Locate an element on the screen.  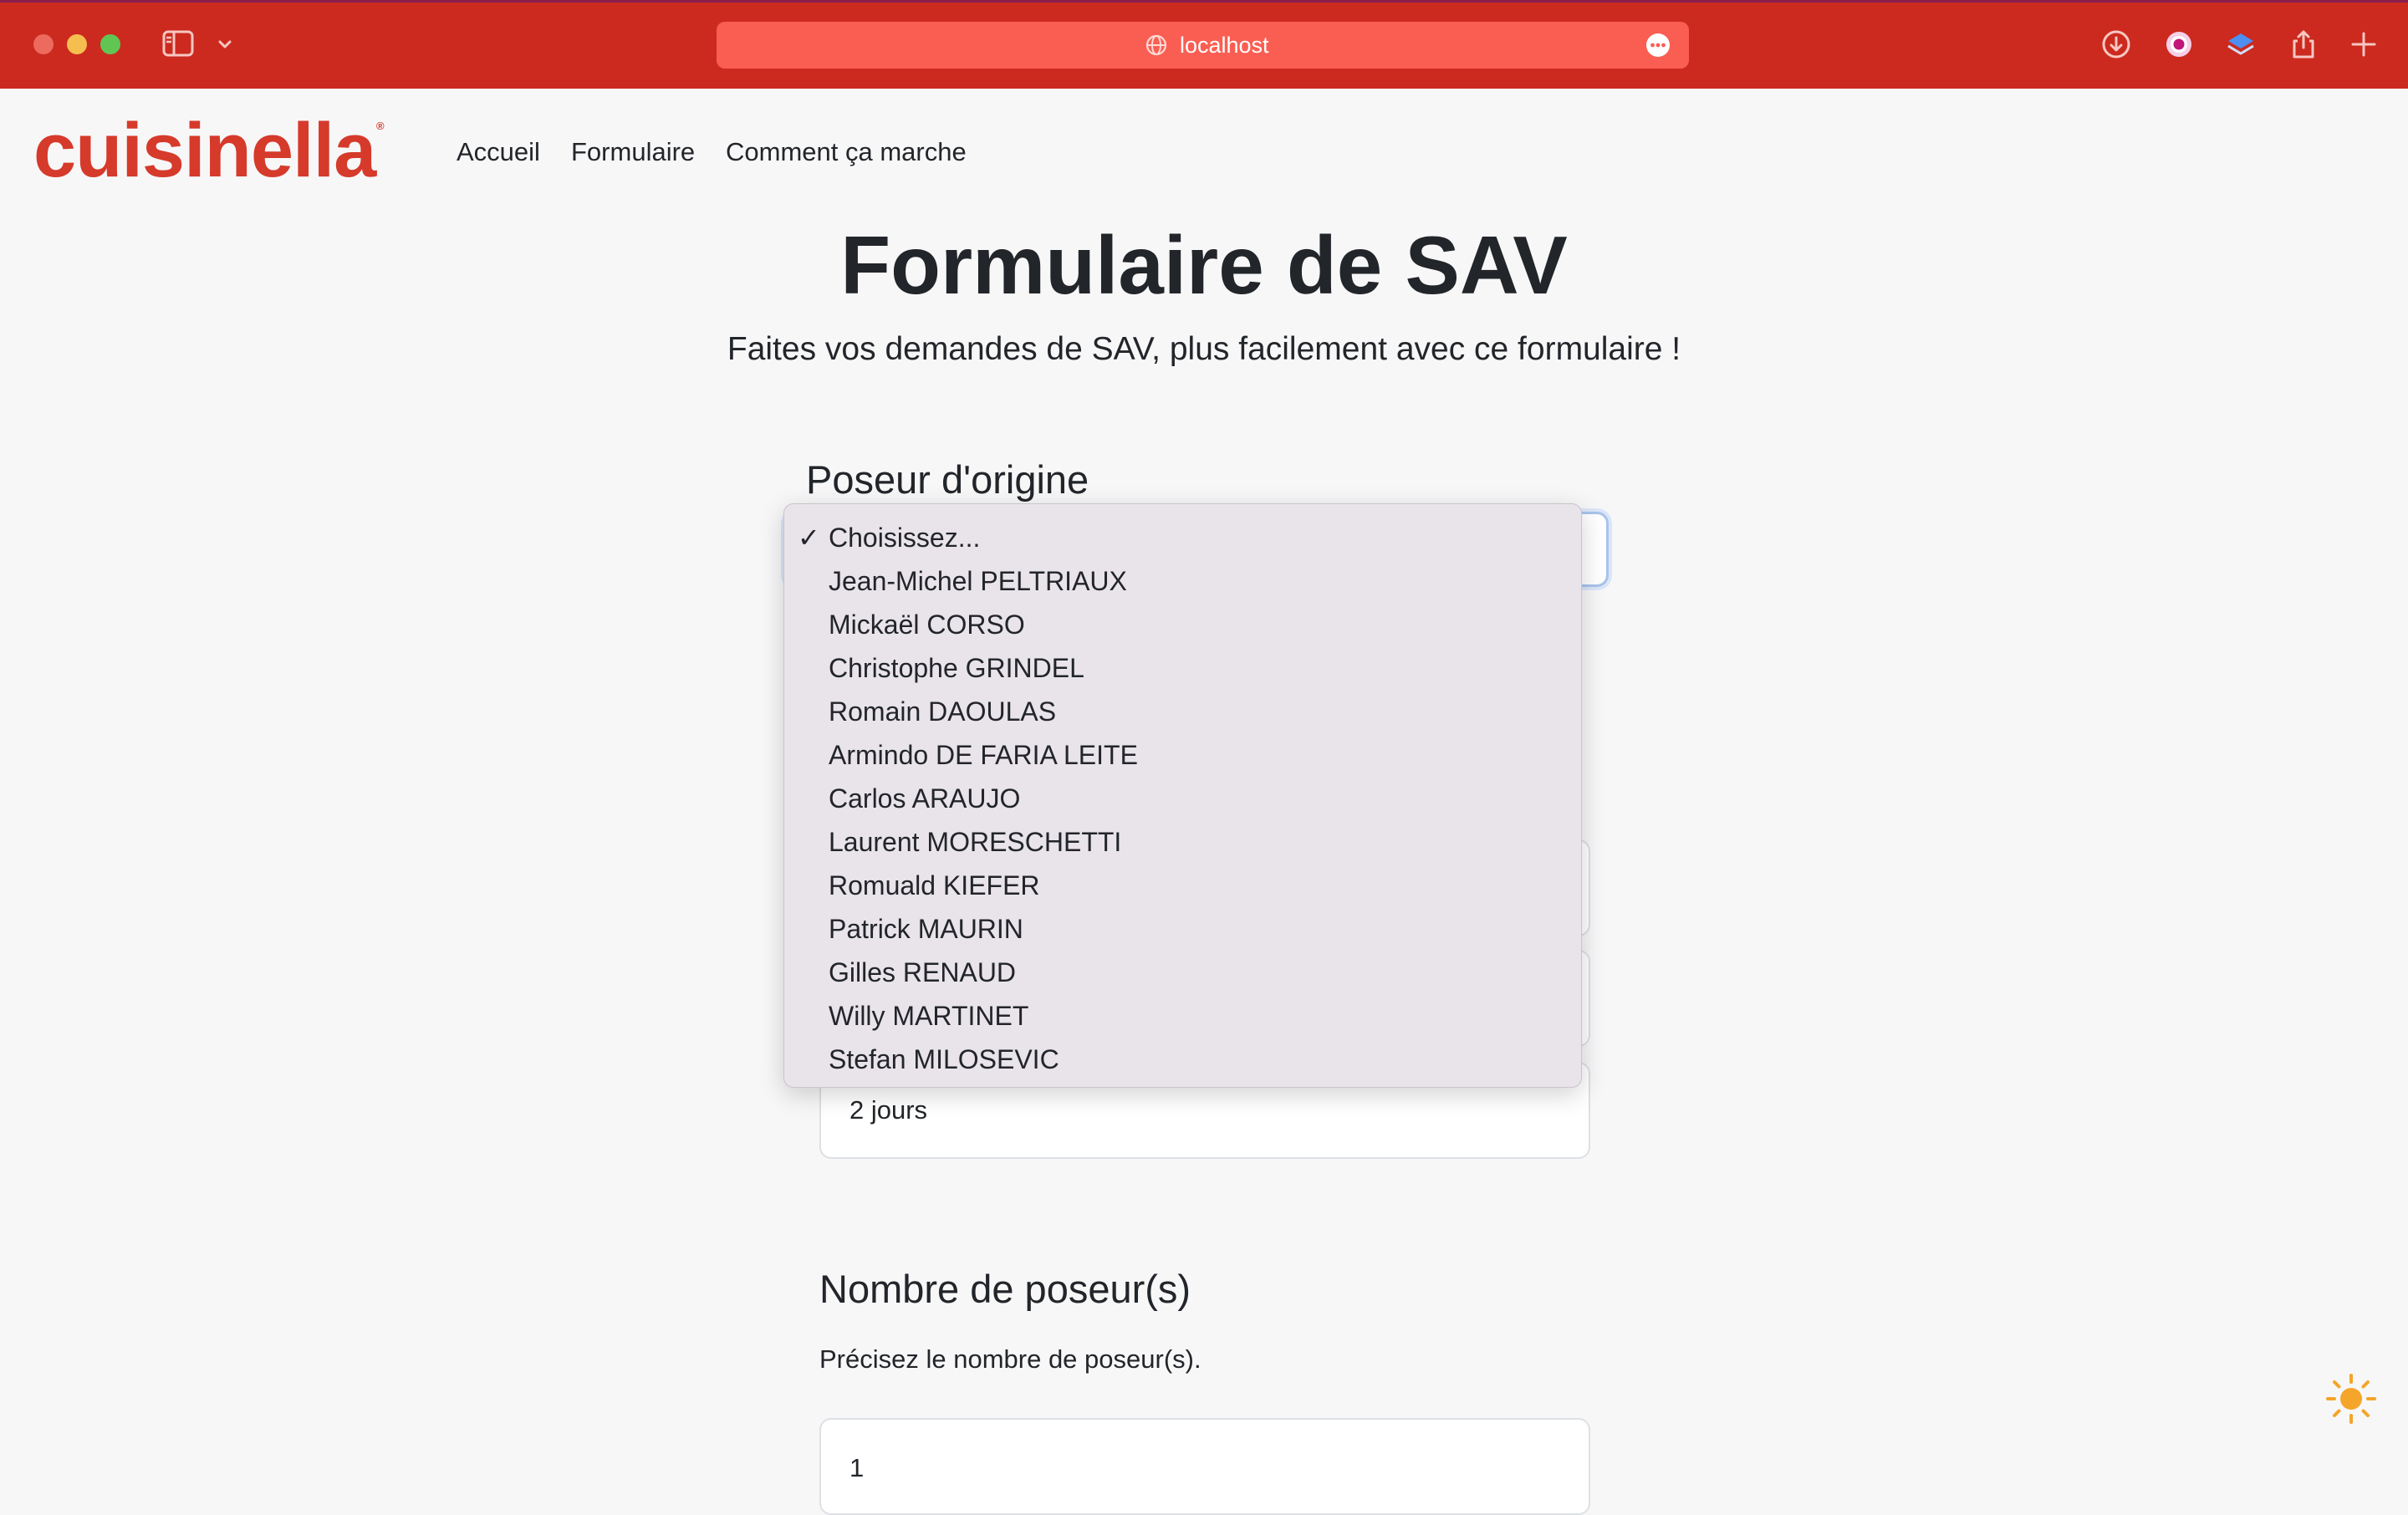
dropdown-option: Carlos ARAUJO is located at coordinates (1183, 798).